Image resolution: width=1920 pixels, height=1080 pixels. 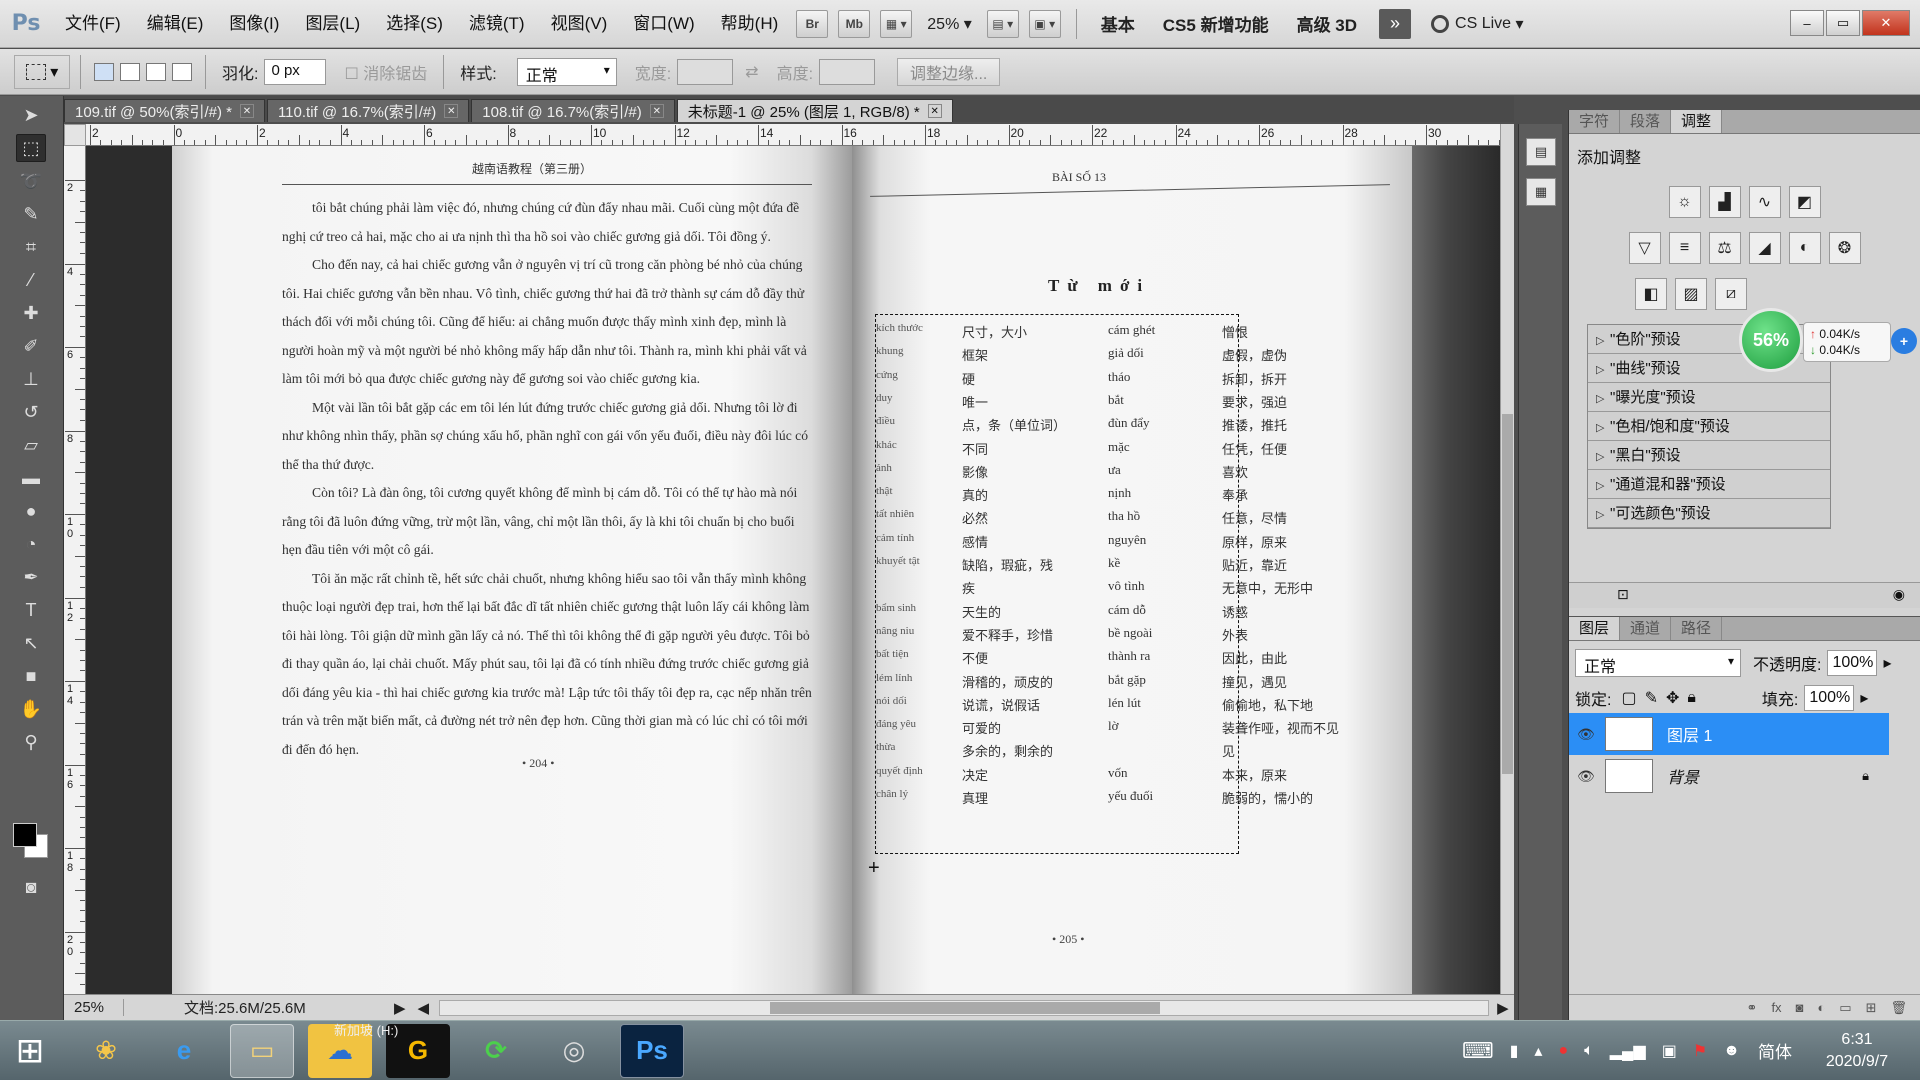 I want to click on scroll-right-icon: ▶, so click(x=1503, y=1008).